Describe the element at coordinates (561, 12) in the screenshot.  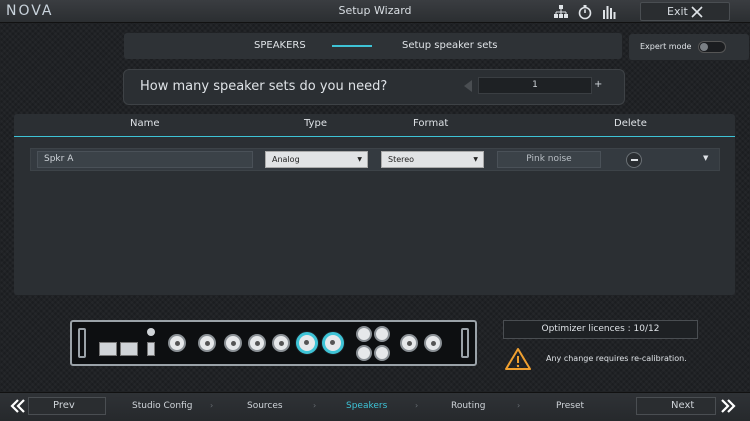
I see `network-icon` at that location.